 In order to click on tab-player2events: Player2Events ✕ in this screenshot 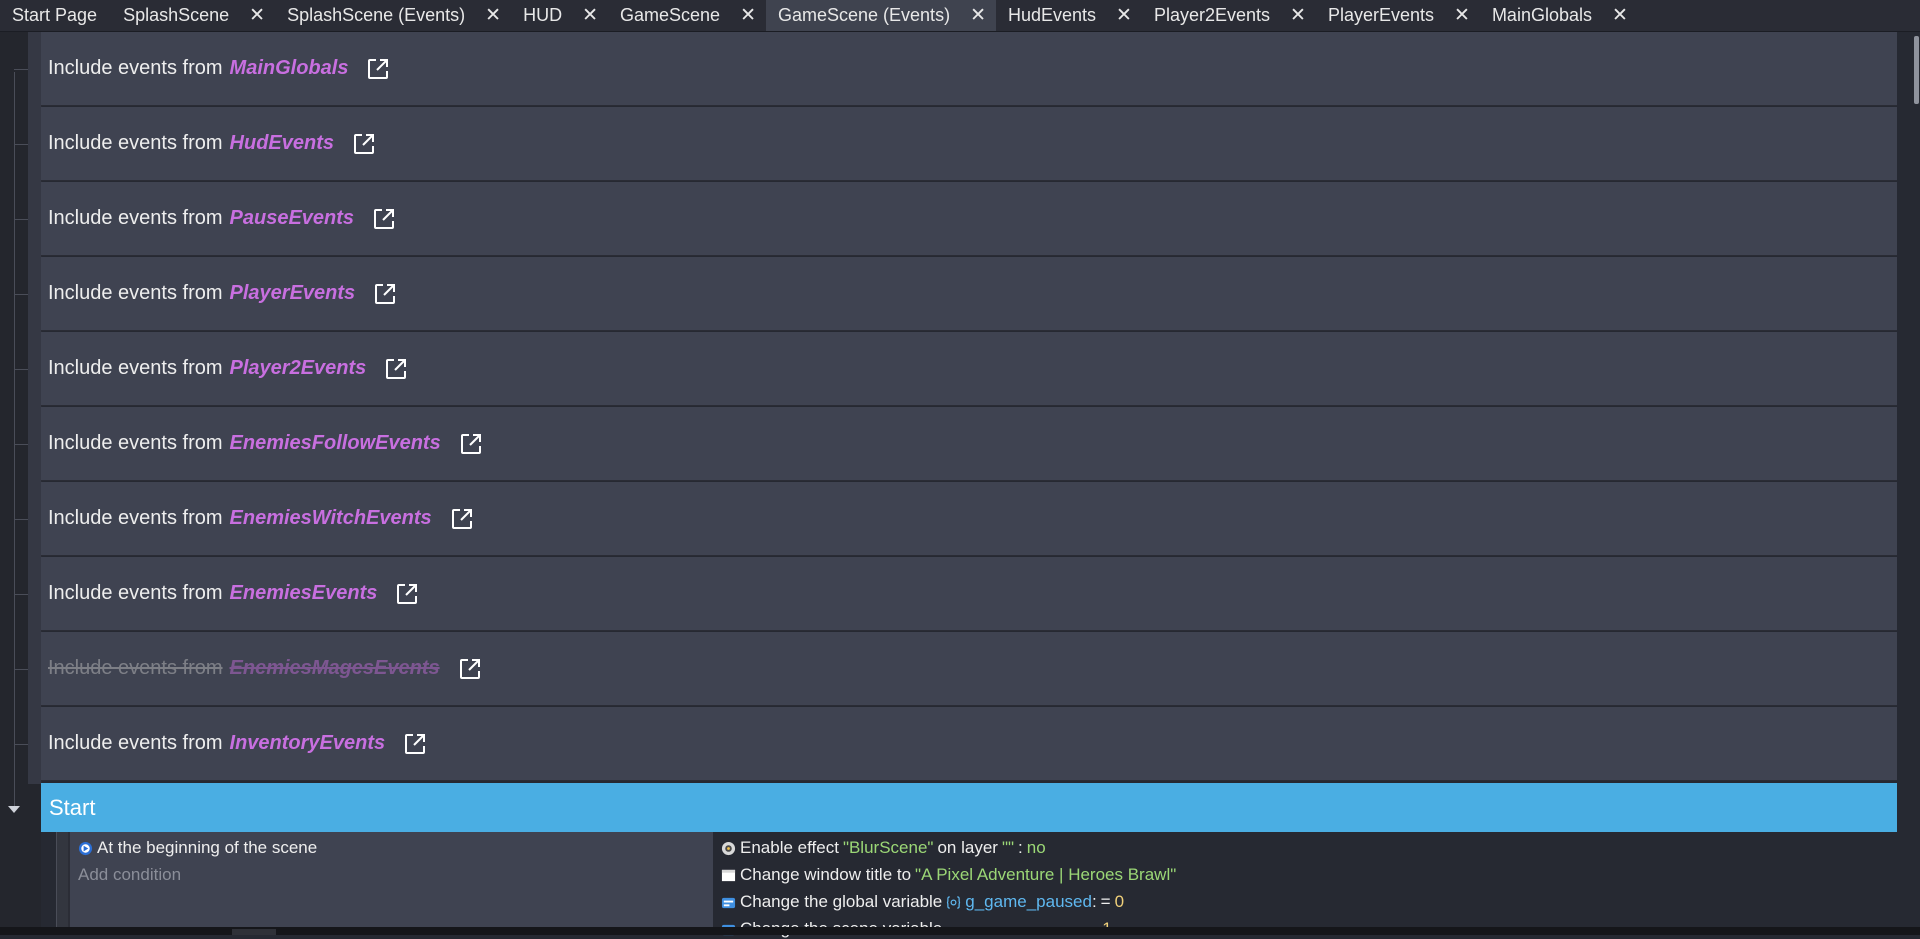, I will do `click(1229, 15)`.